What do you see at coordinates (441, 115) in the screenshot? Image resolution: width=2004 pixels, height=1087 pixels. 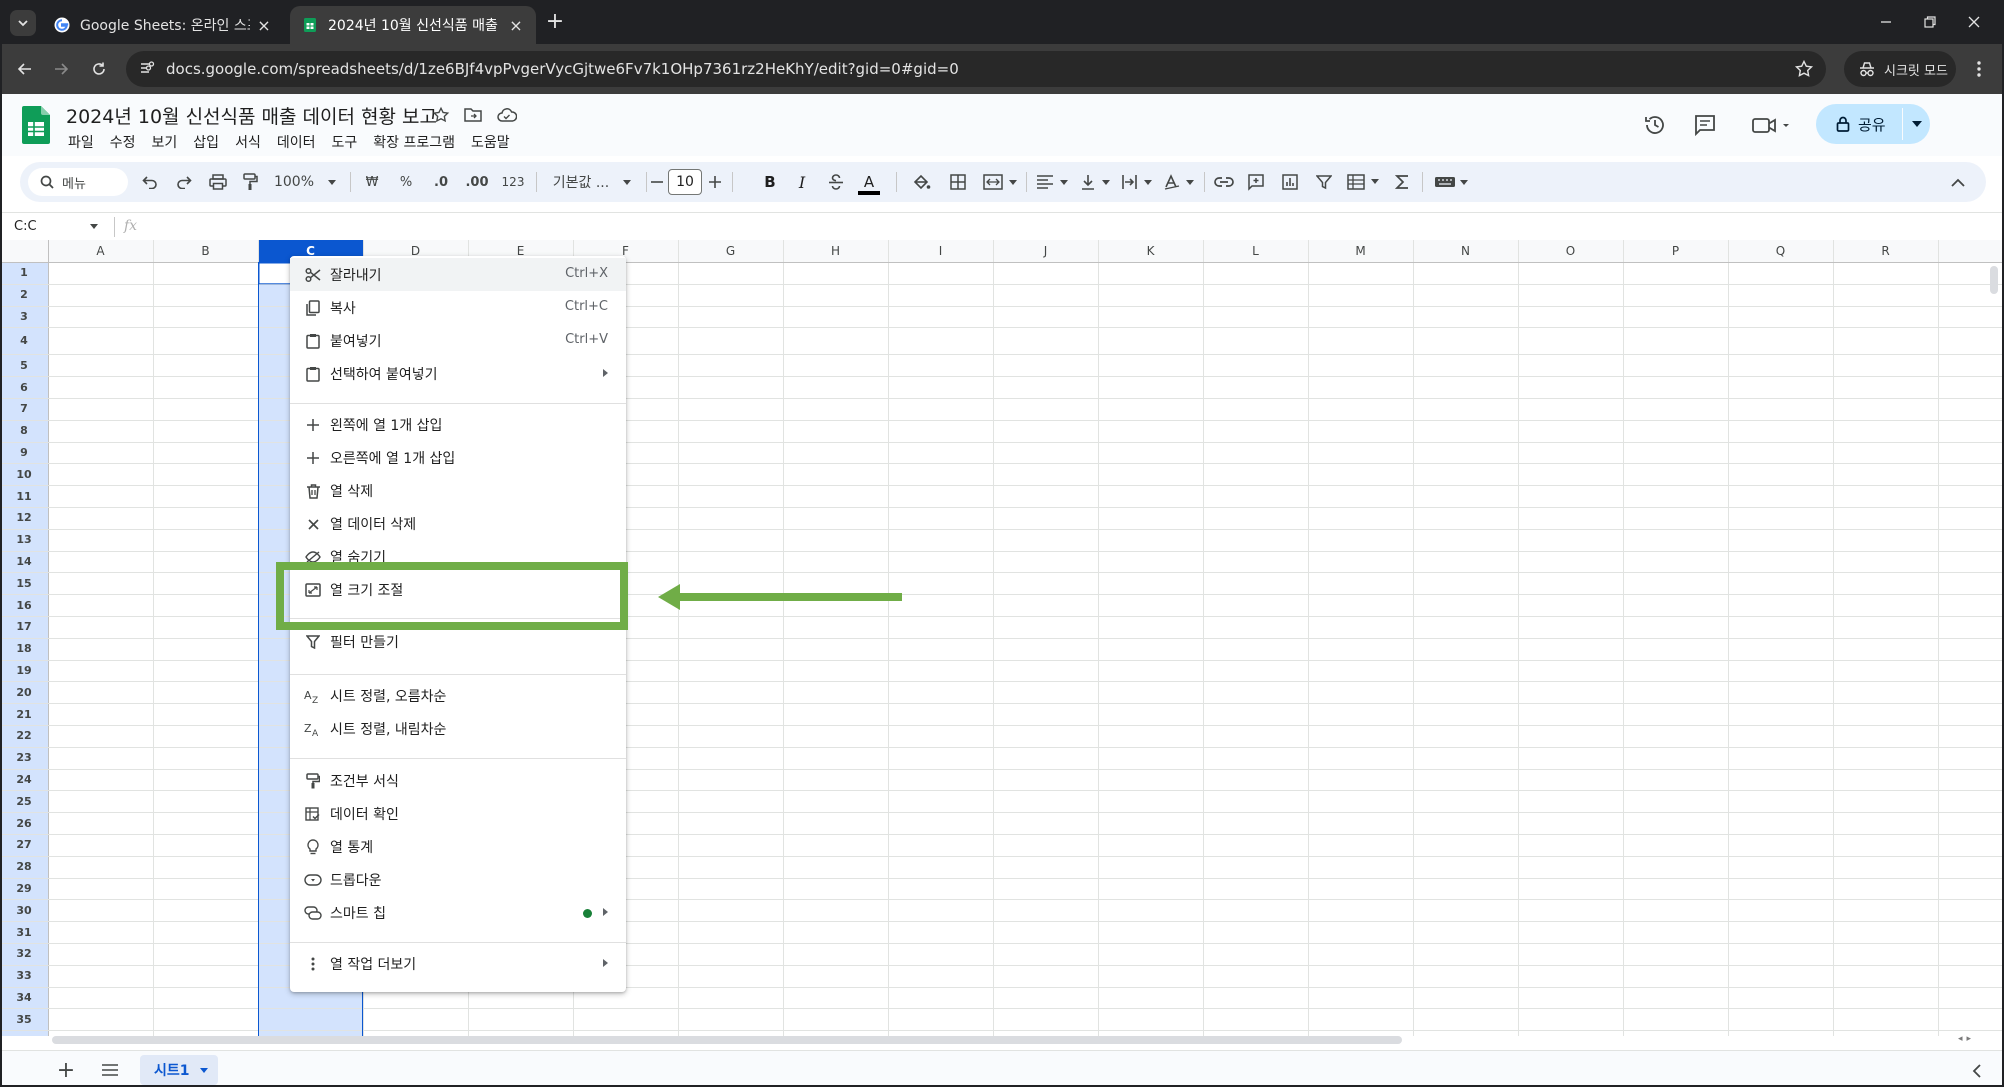 I see `star-icon` at bounding box center [441, 115].